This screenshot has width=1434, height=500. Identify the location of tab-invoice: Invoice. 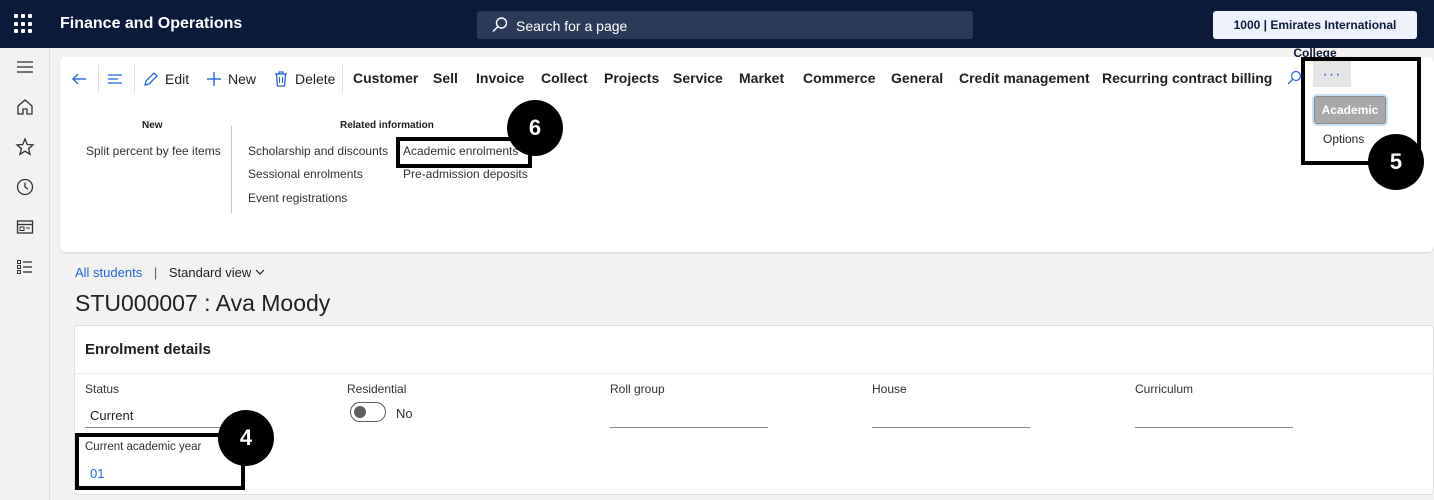
(500, 78).